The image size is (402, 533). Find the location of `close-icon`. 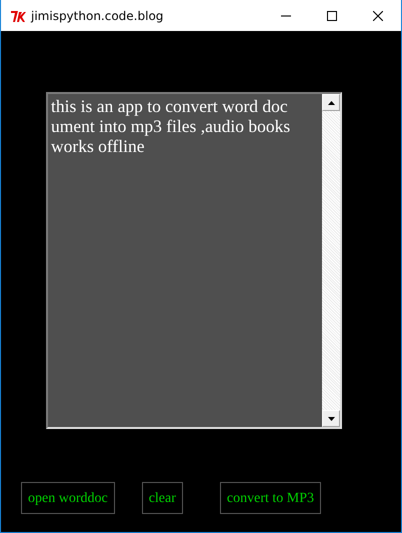

close-icon is located at coordinates (378, 15).